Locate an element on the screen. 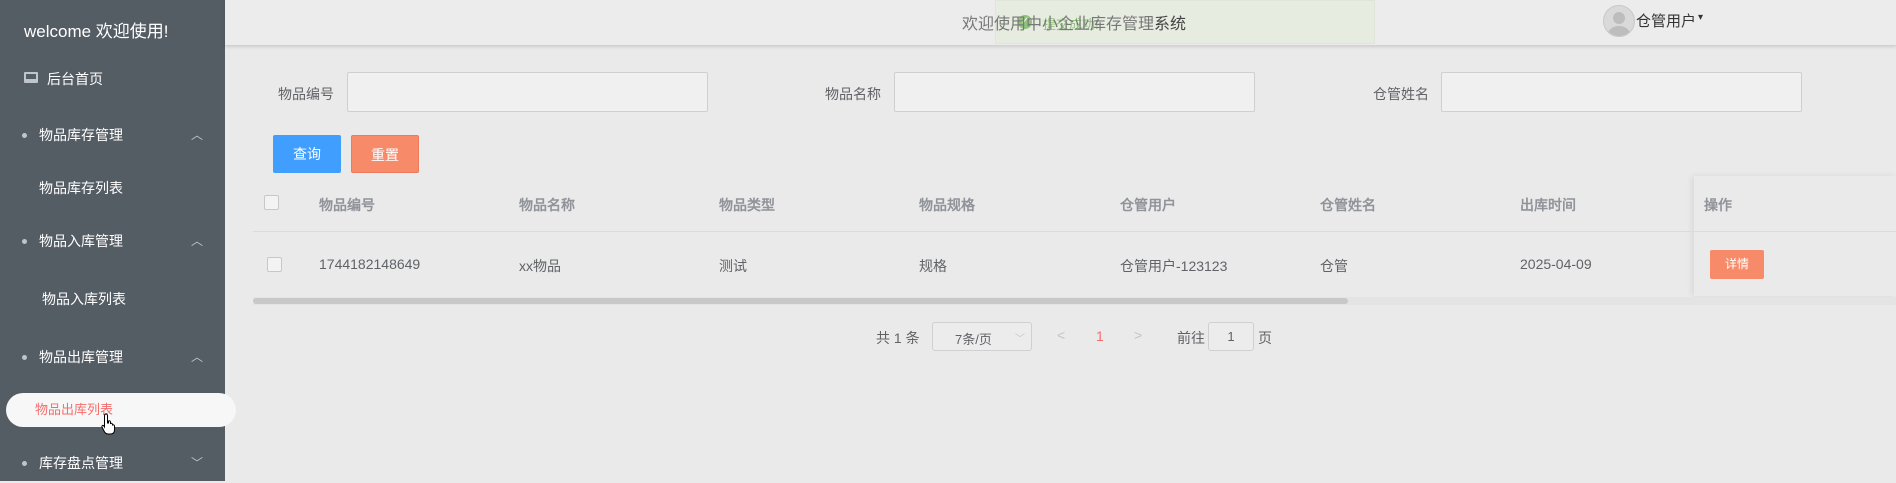 This screenshot has height=483, width=1896. item-no-label: 物品编号 is located at coordinates (306, 94).